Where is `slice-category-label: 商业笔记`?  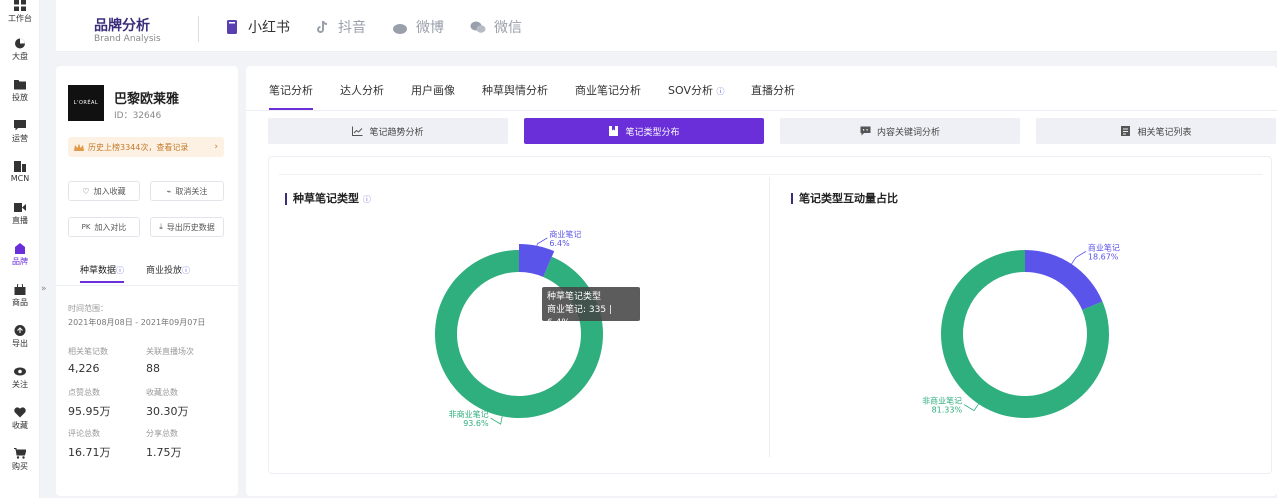 slice-category-label: 商业笔记 is located at coordinates (1104, 247).